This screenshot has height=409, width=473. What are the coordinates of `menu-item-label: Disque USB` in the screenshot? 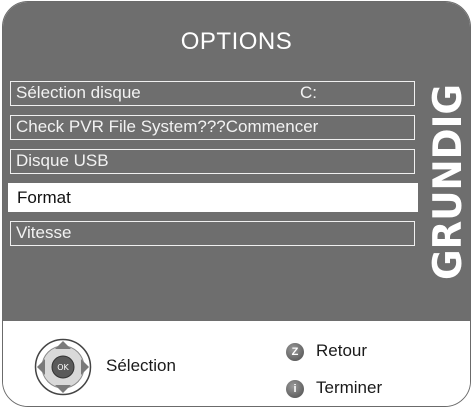 It's located at (62, 160).